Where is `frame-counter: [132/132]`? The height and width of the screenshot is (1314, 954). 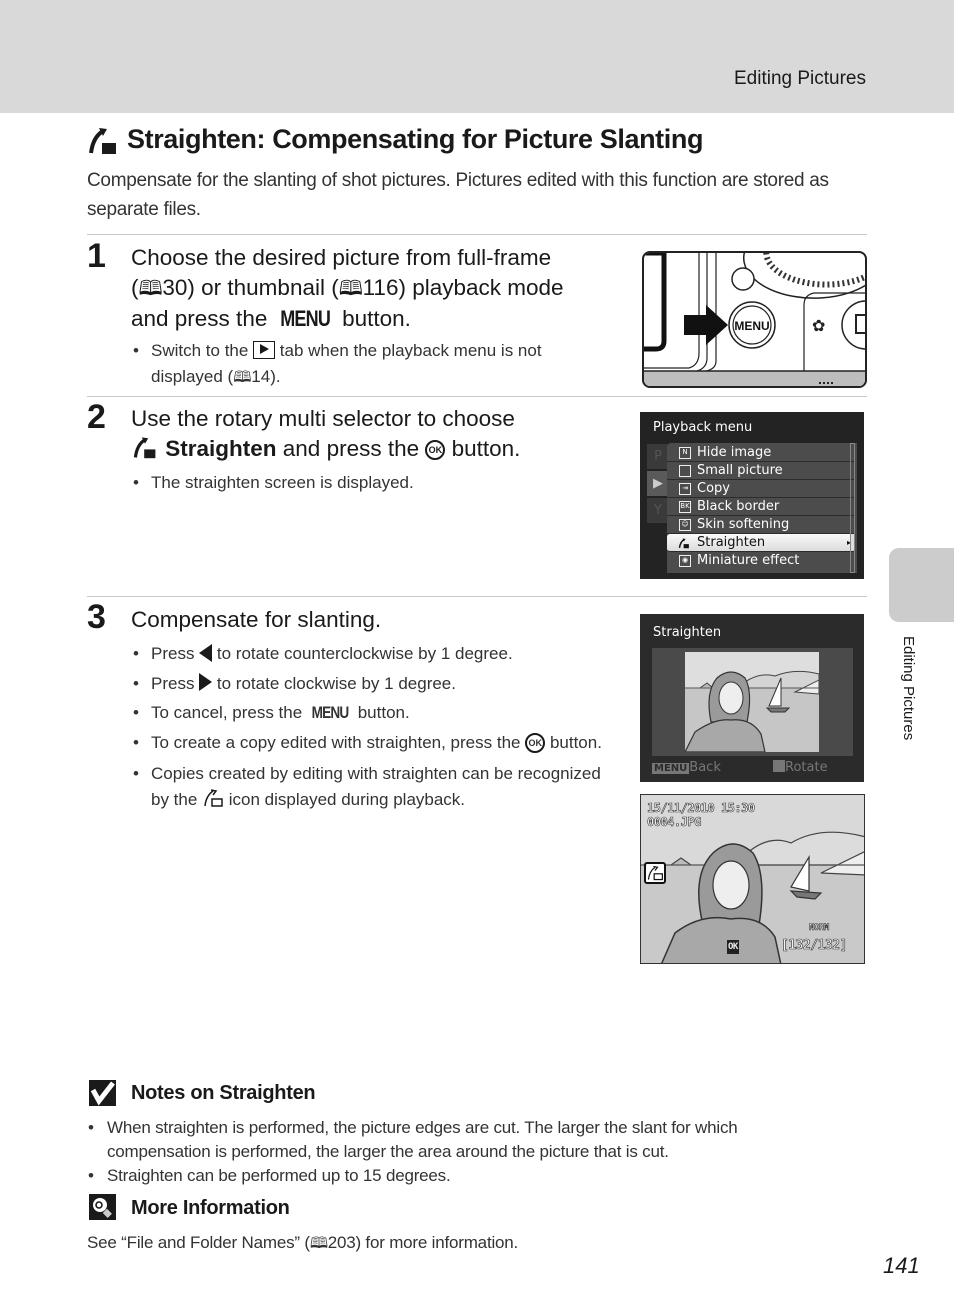 frame-counter: [132/132] is located at coordinates (814, 945).